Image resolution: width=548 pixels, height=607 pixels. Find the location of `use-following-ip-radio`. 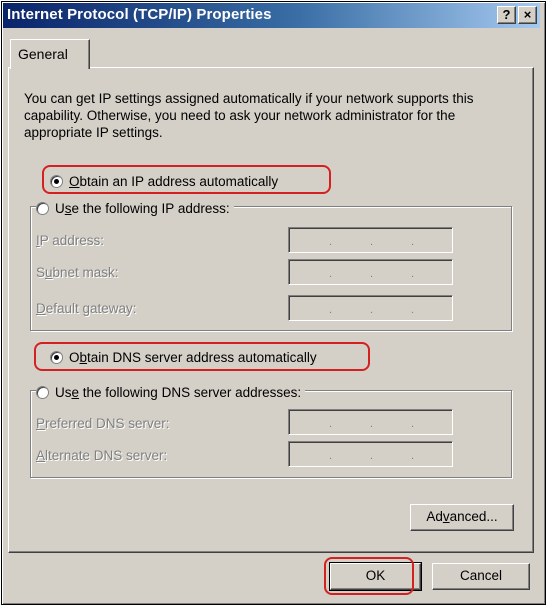

use-following-ip-radio is located at coordinates (42, 208).